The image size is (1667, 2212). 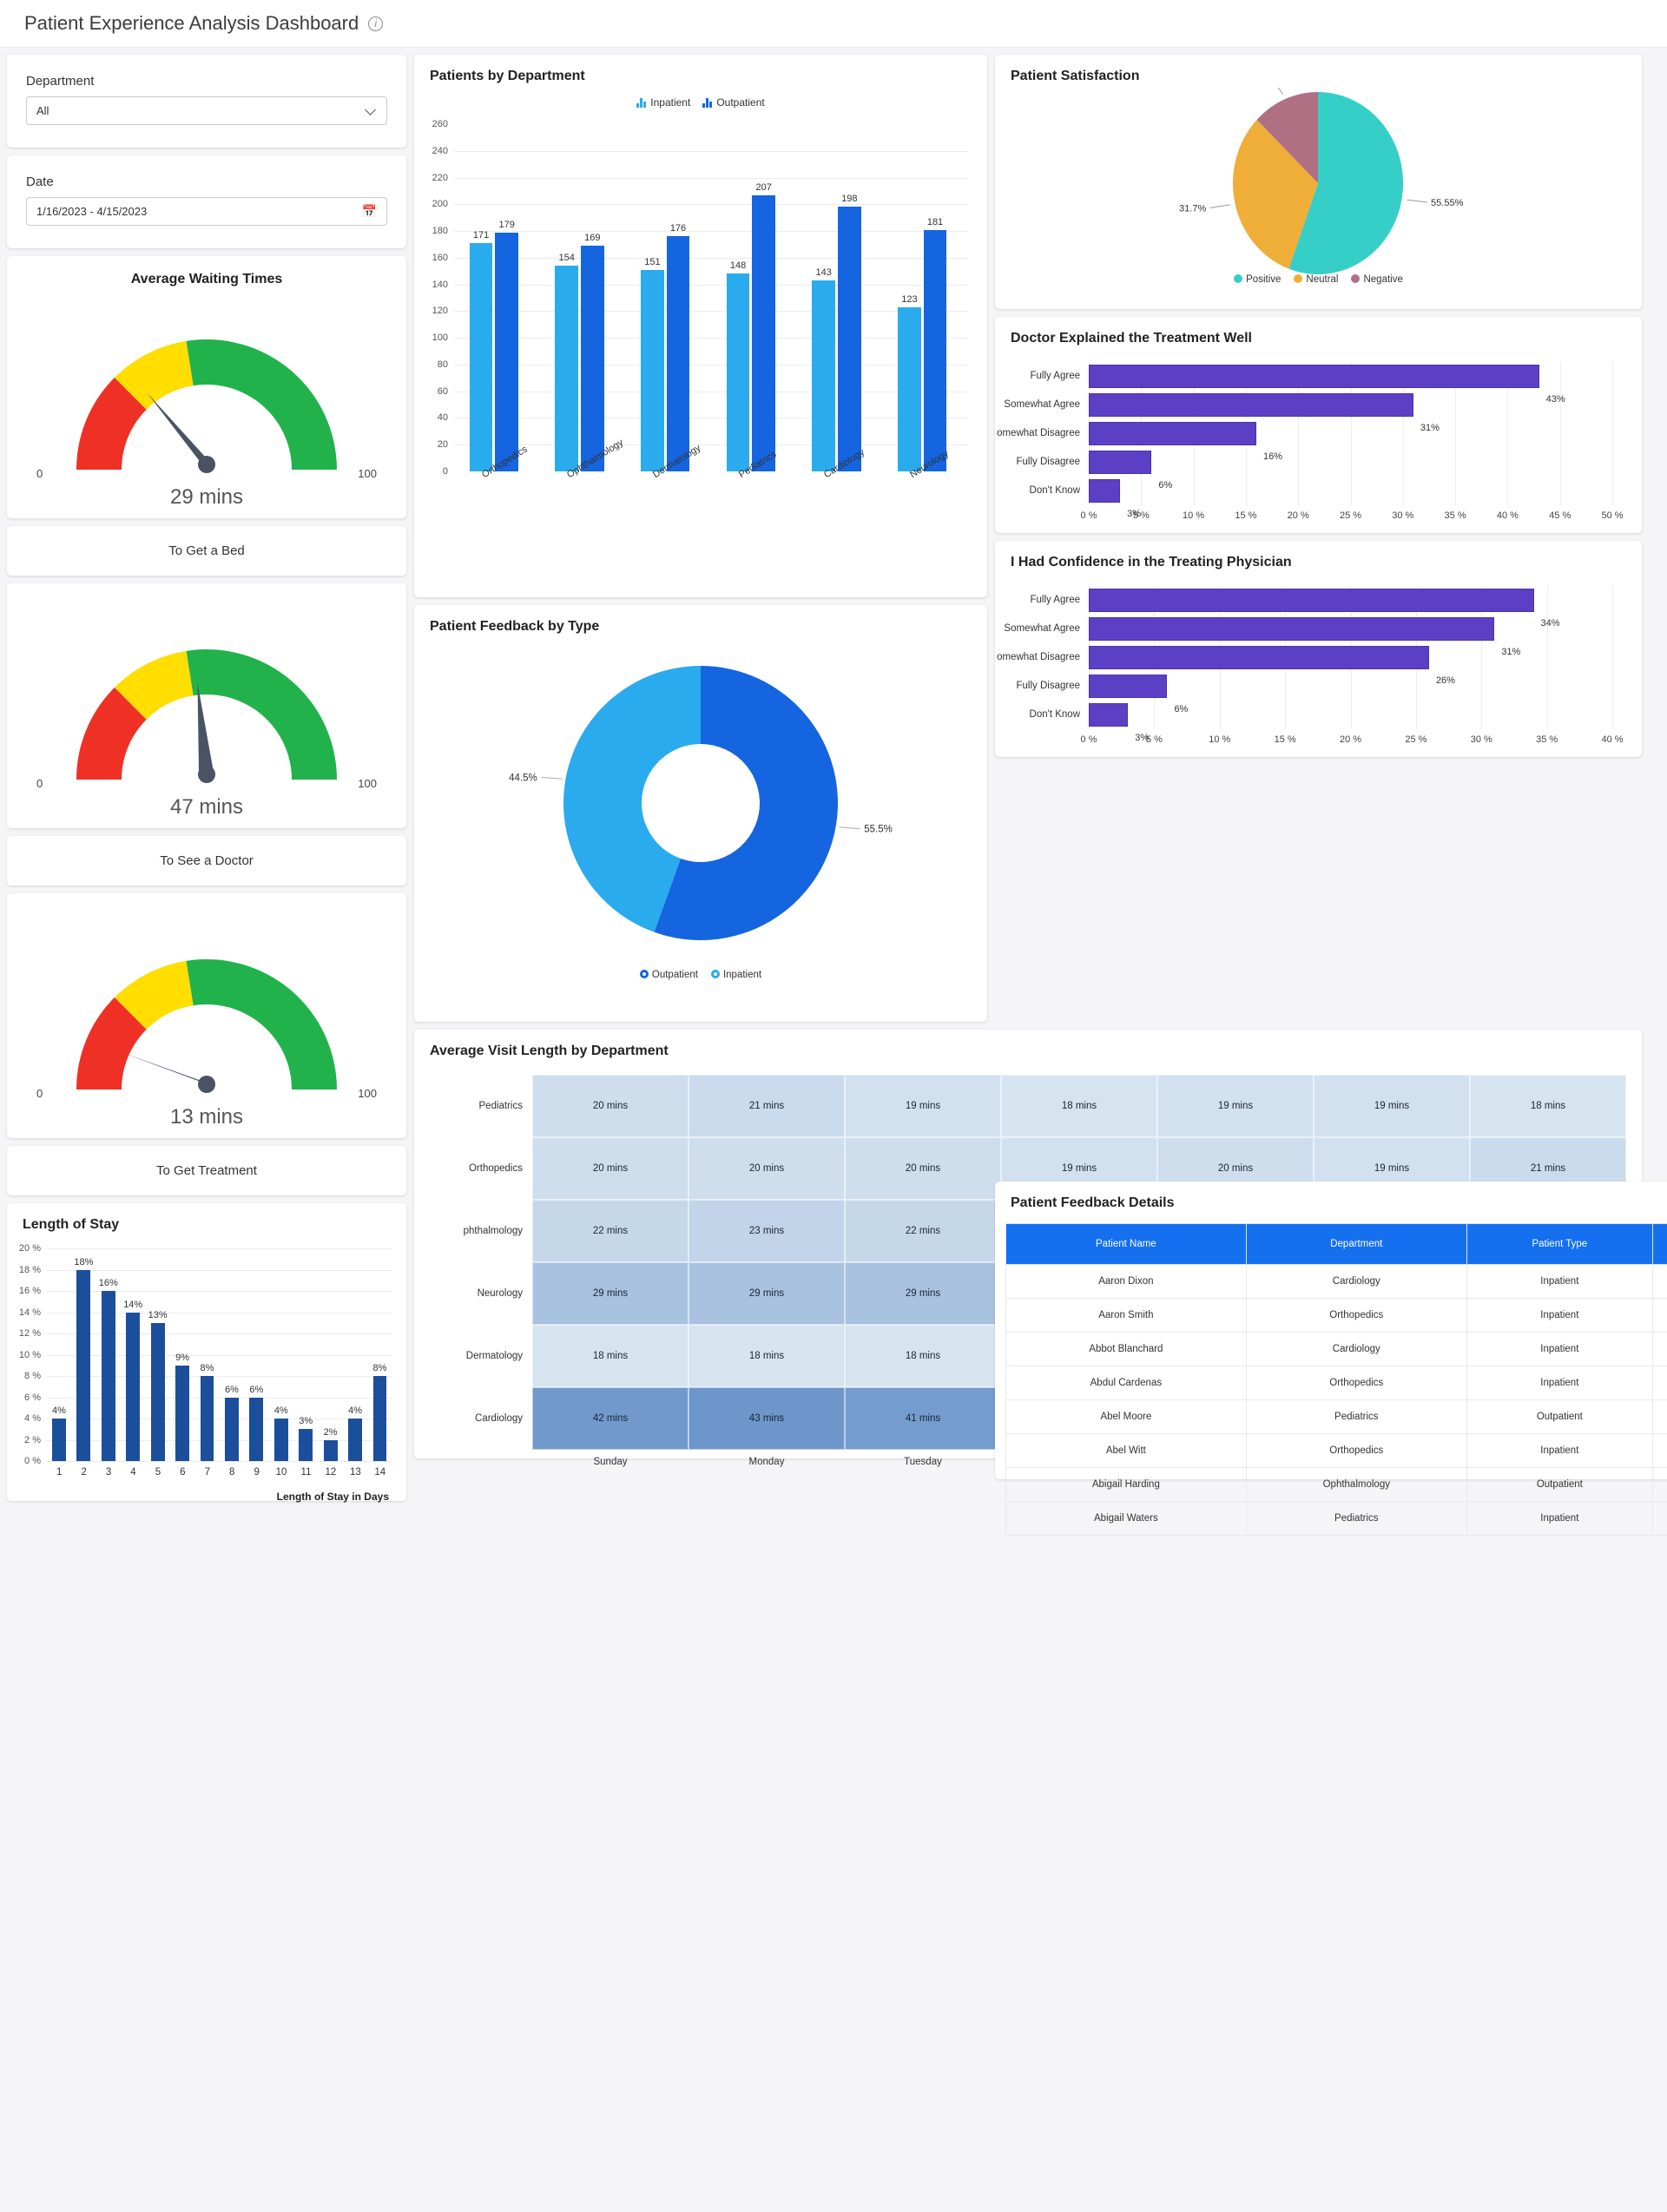 I want to click on table-column-header: Department, so click(x=1356, y=1244).